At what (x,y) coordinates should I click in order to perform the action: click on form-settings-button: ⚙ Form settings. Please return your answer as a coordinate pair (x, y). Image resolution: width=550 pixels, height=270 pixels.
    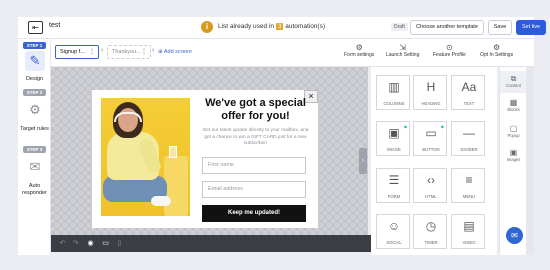
    Looking at the image, I should click on (359, 50).